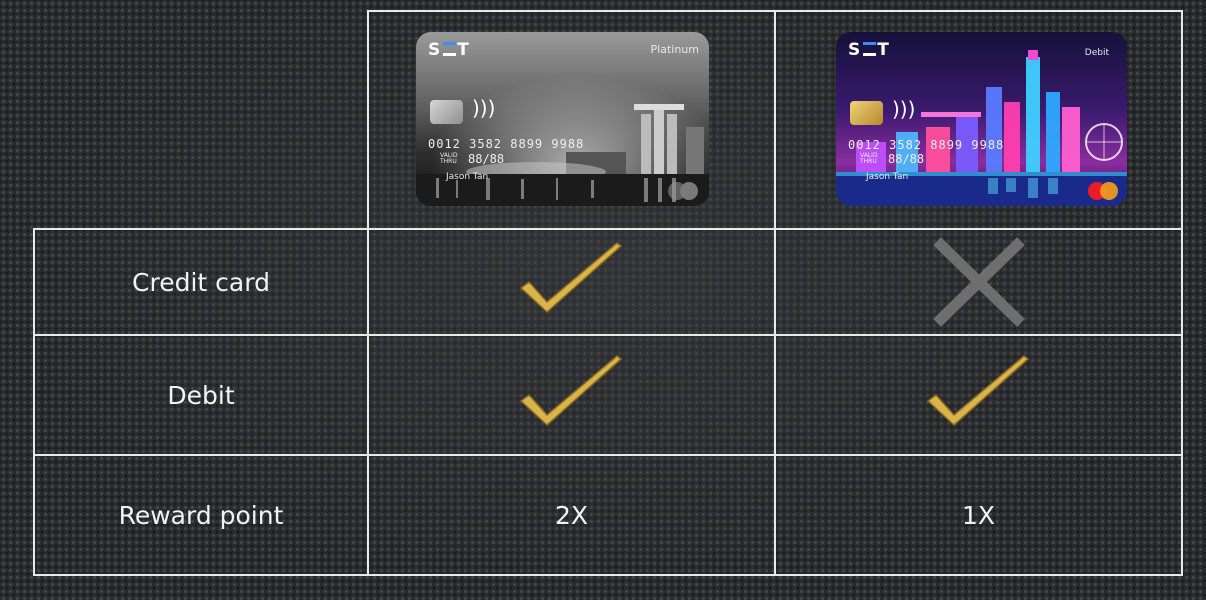  I want to click on row-label-credit-card: Credit card, so click(201, 282).